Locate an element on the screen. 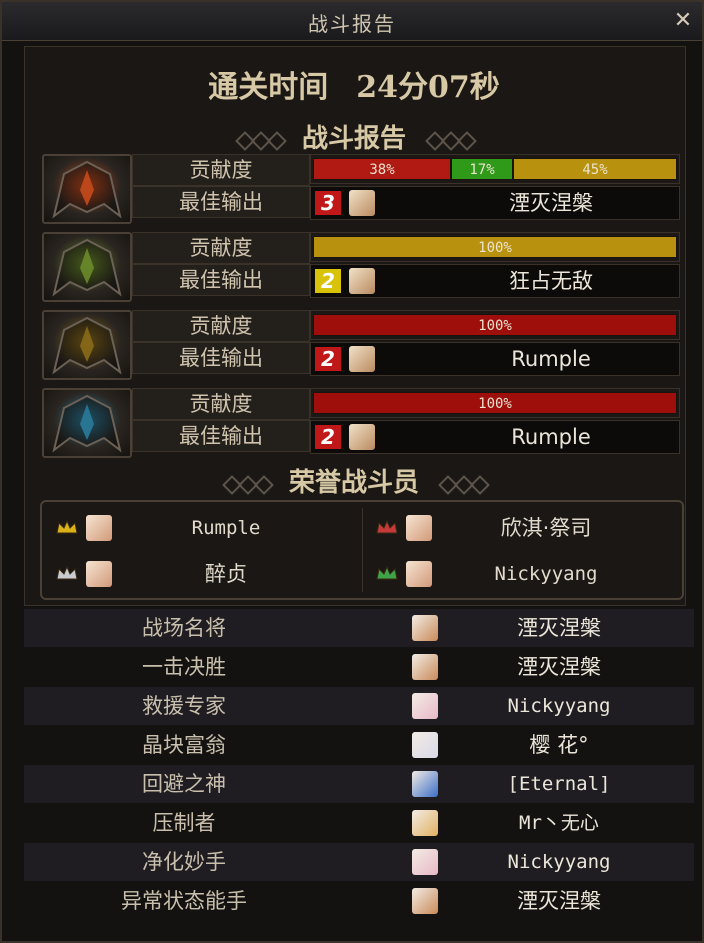  contribution-segment: 38% is located at coordinates (382, 169).